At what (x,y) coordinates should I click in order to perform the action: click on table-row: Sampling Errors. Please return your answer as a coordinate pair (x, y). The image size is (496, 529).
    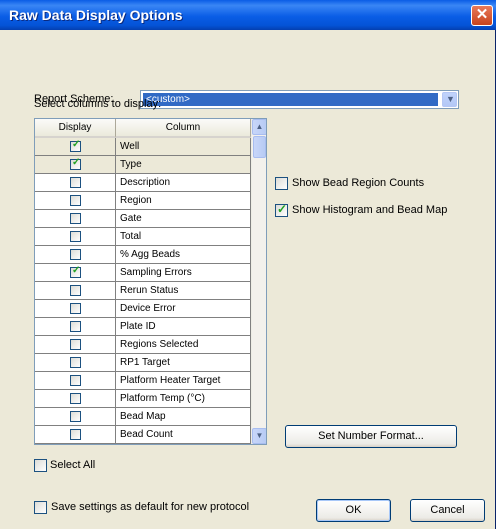
    Looking at the image, I should click on (143, 273).